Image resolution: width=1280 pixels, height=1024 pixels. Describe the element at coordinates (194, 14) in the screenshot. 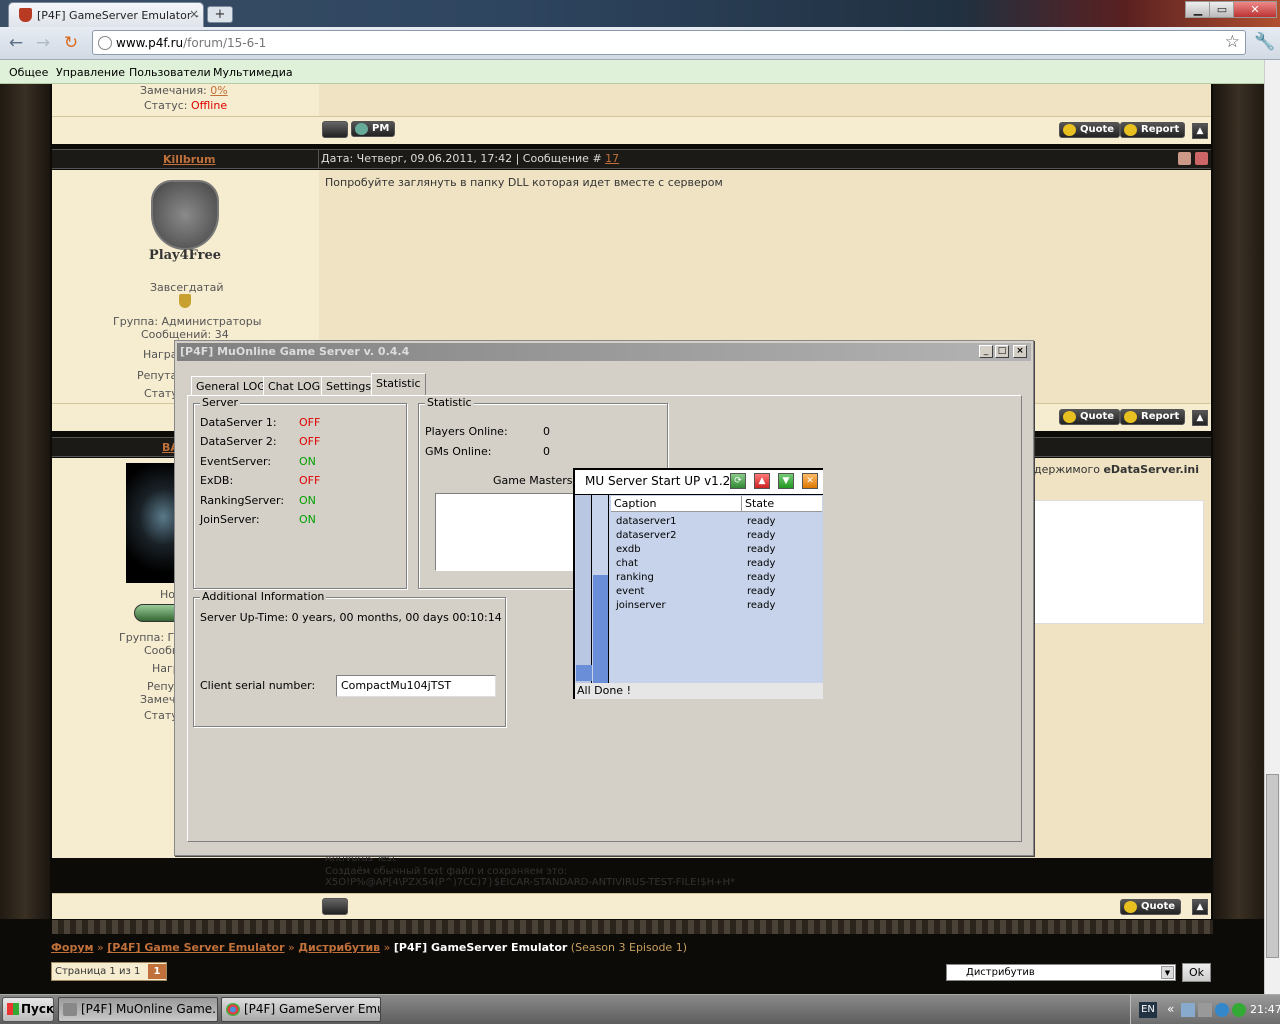

I see `tab-close-icon: ×` at that location.